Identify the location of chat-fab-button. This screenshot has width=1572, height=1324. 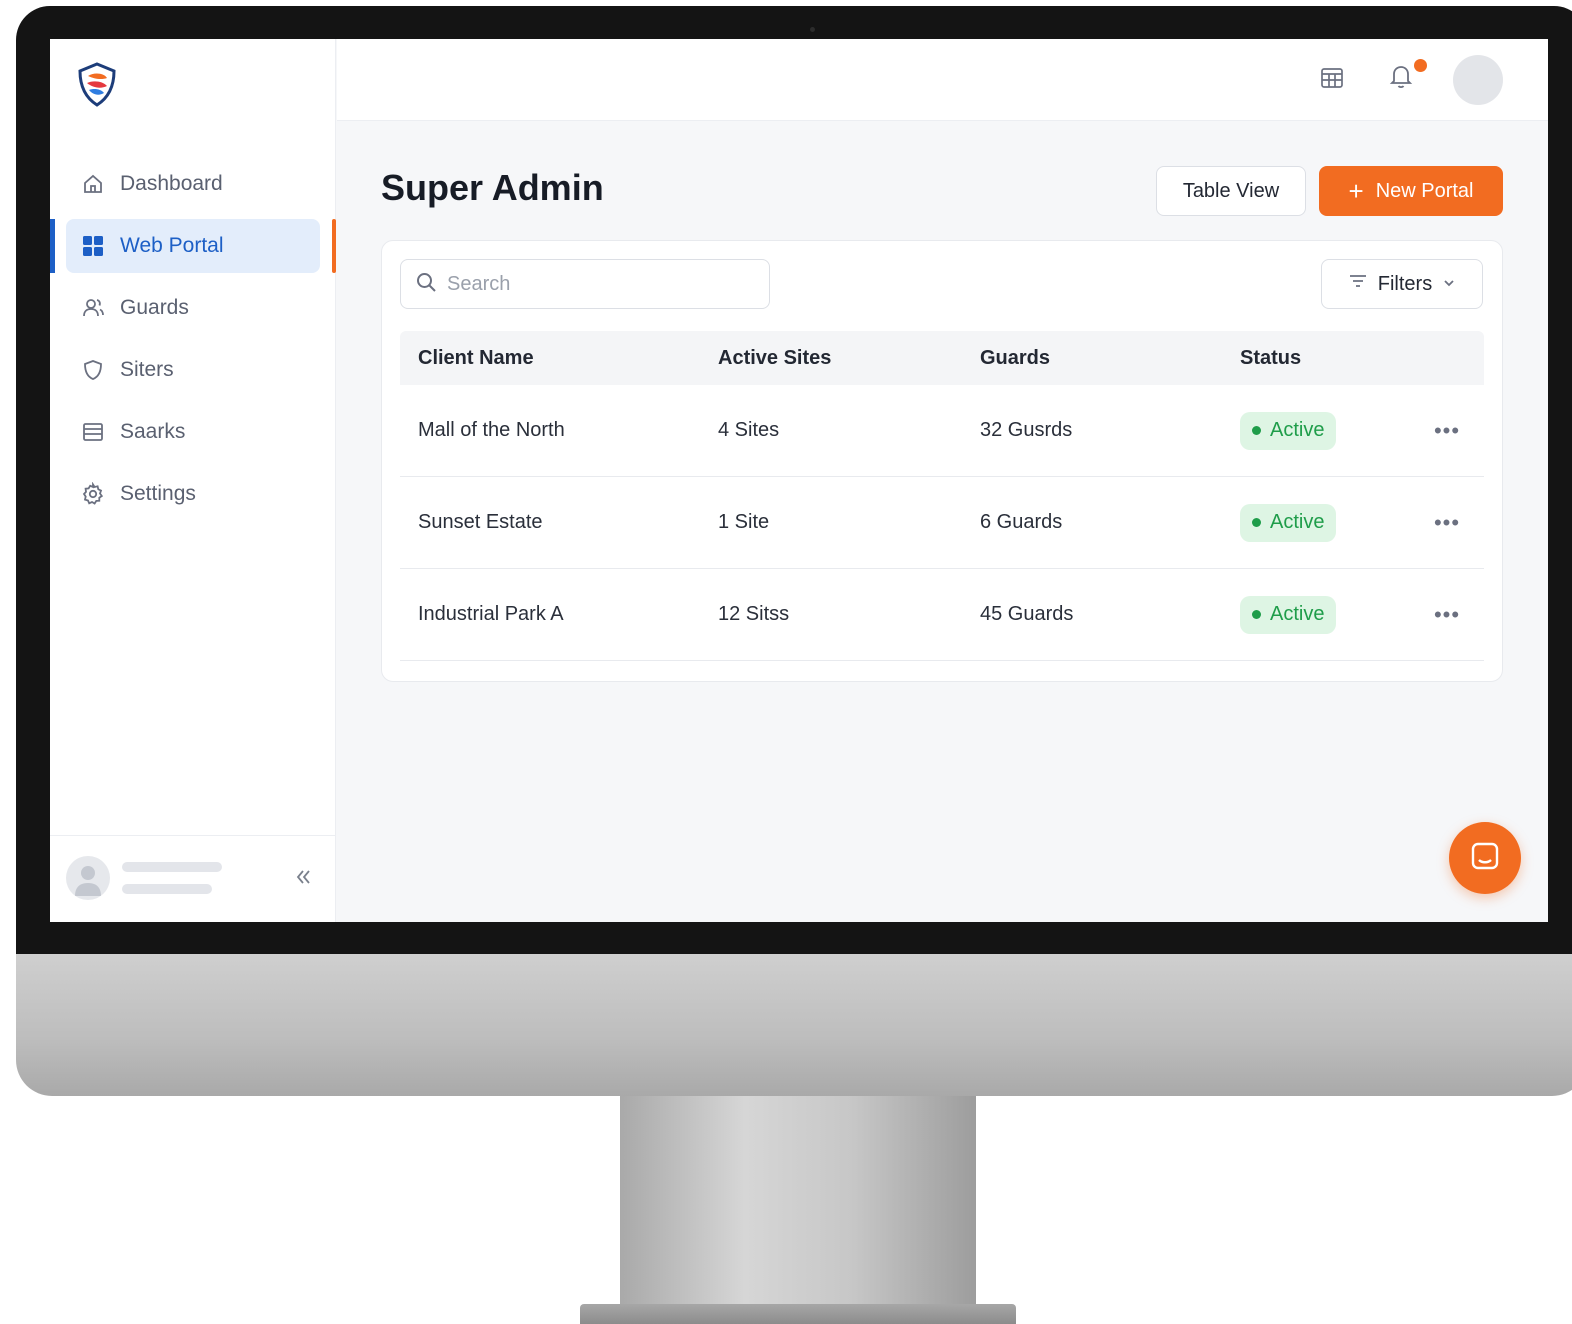
(1485, 858).